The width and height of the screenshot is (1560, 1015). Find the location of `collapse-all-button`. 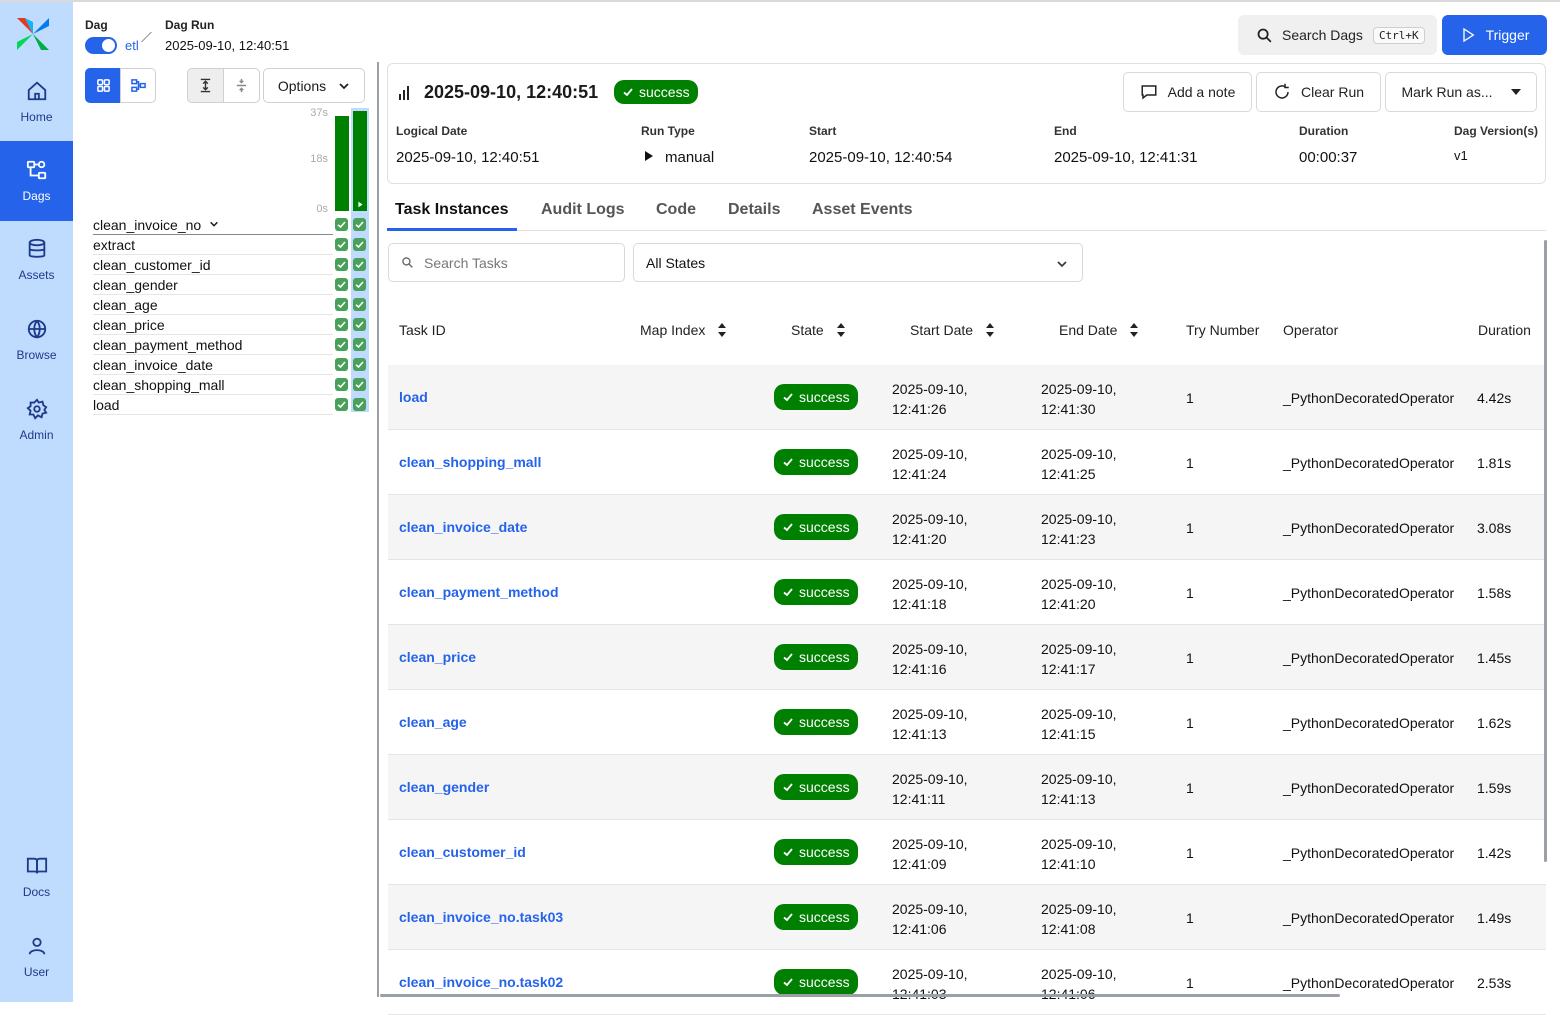

collapse-all-button is located at coordinates (241, 85).